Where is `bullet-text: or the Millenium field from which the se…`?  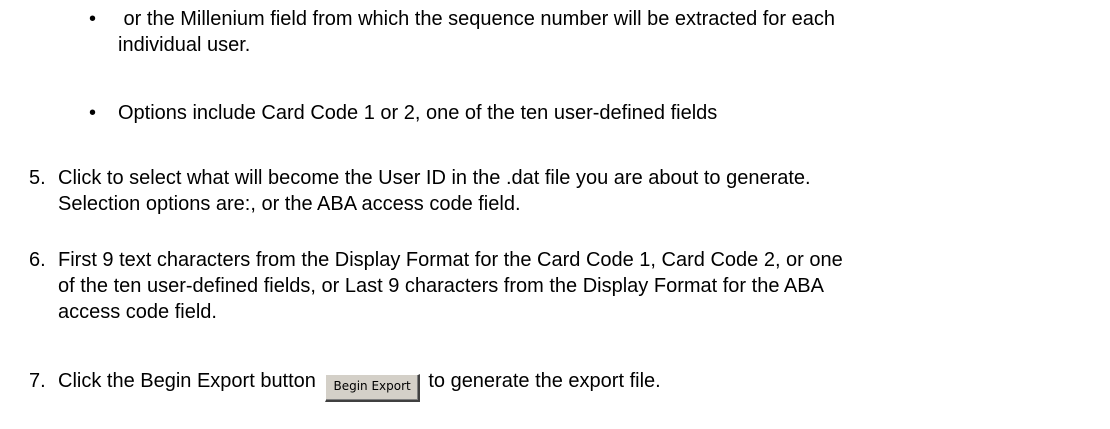
bullet-text: or the Millenium field from which the se… is located at coordinates (608, 32).